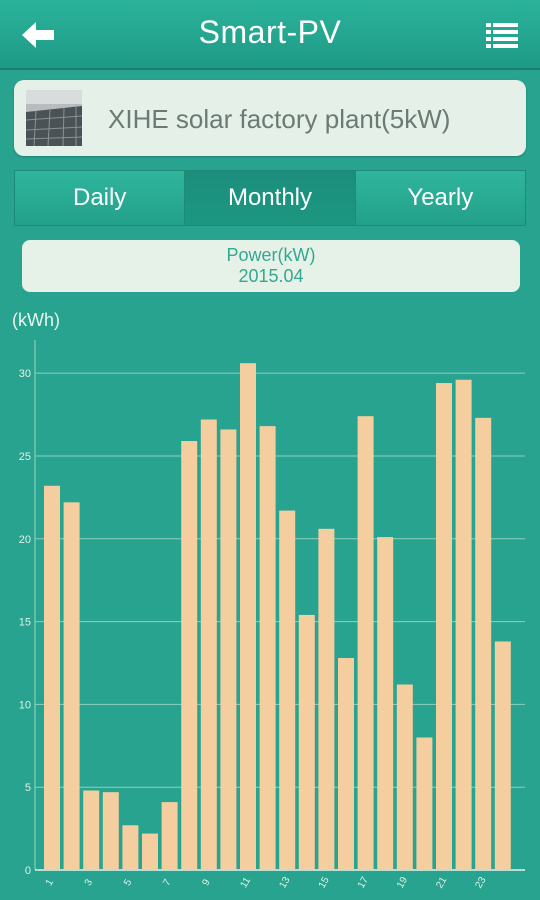 Image resolution: width=540 pixels, height=900 pixels. What do you see at coordinates (28, 871) in the screenshot?
I see `y-tick-label: 0` at bounding box center [28, 871].